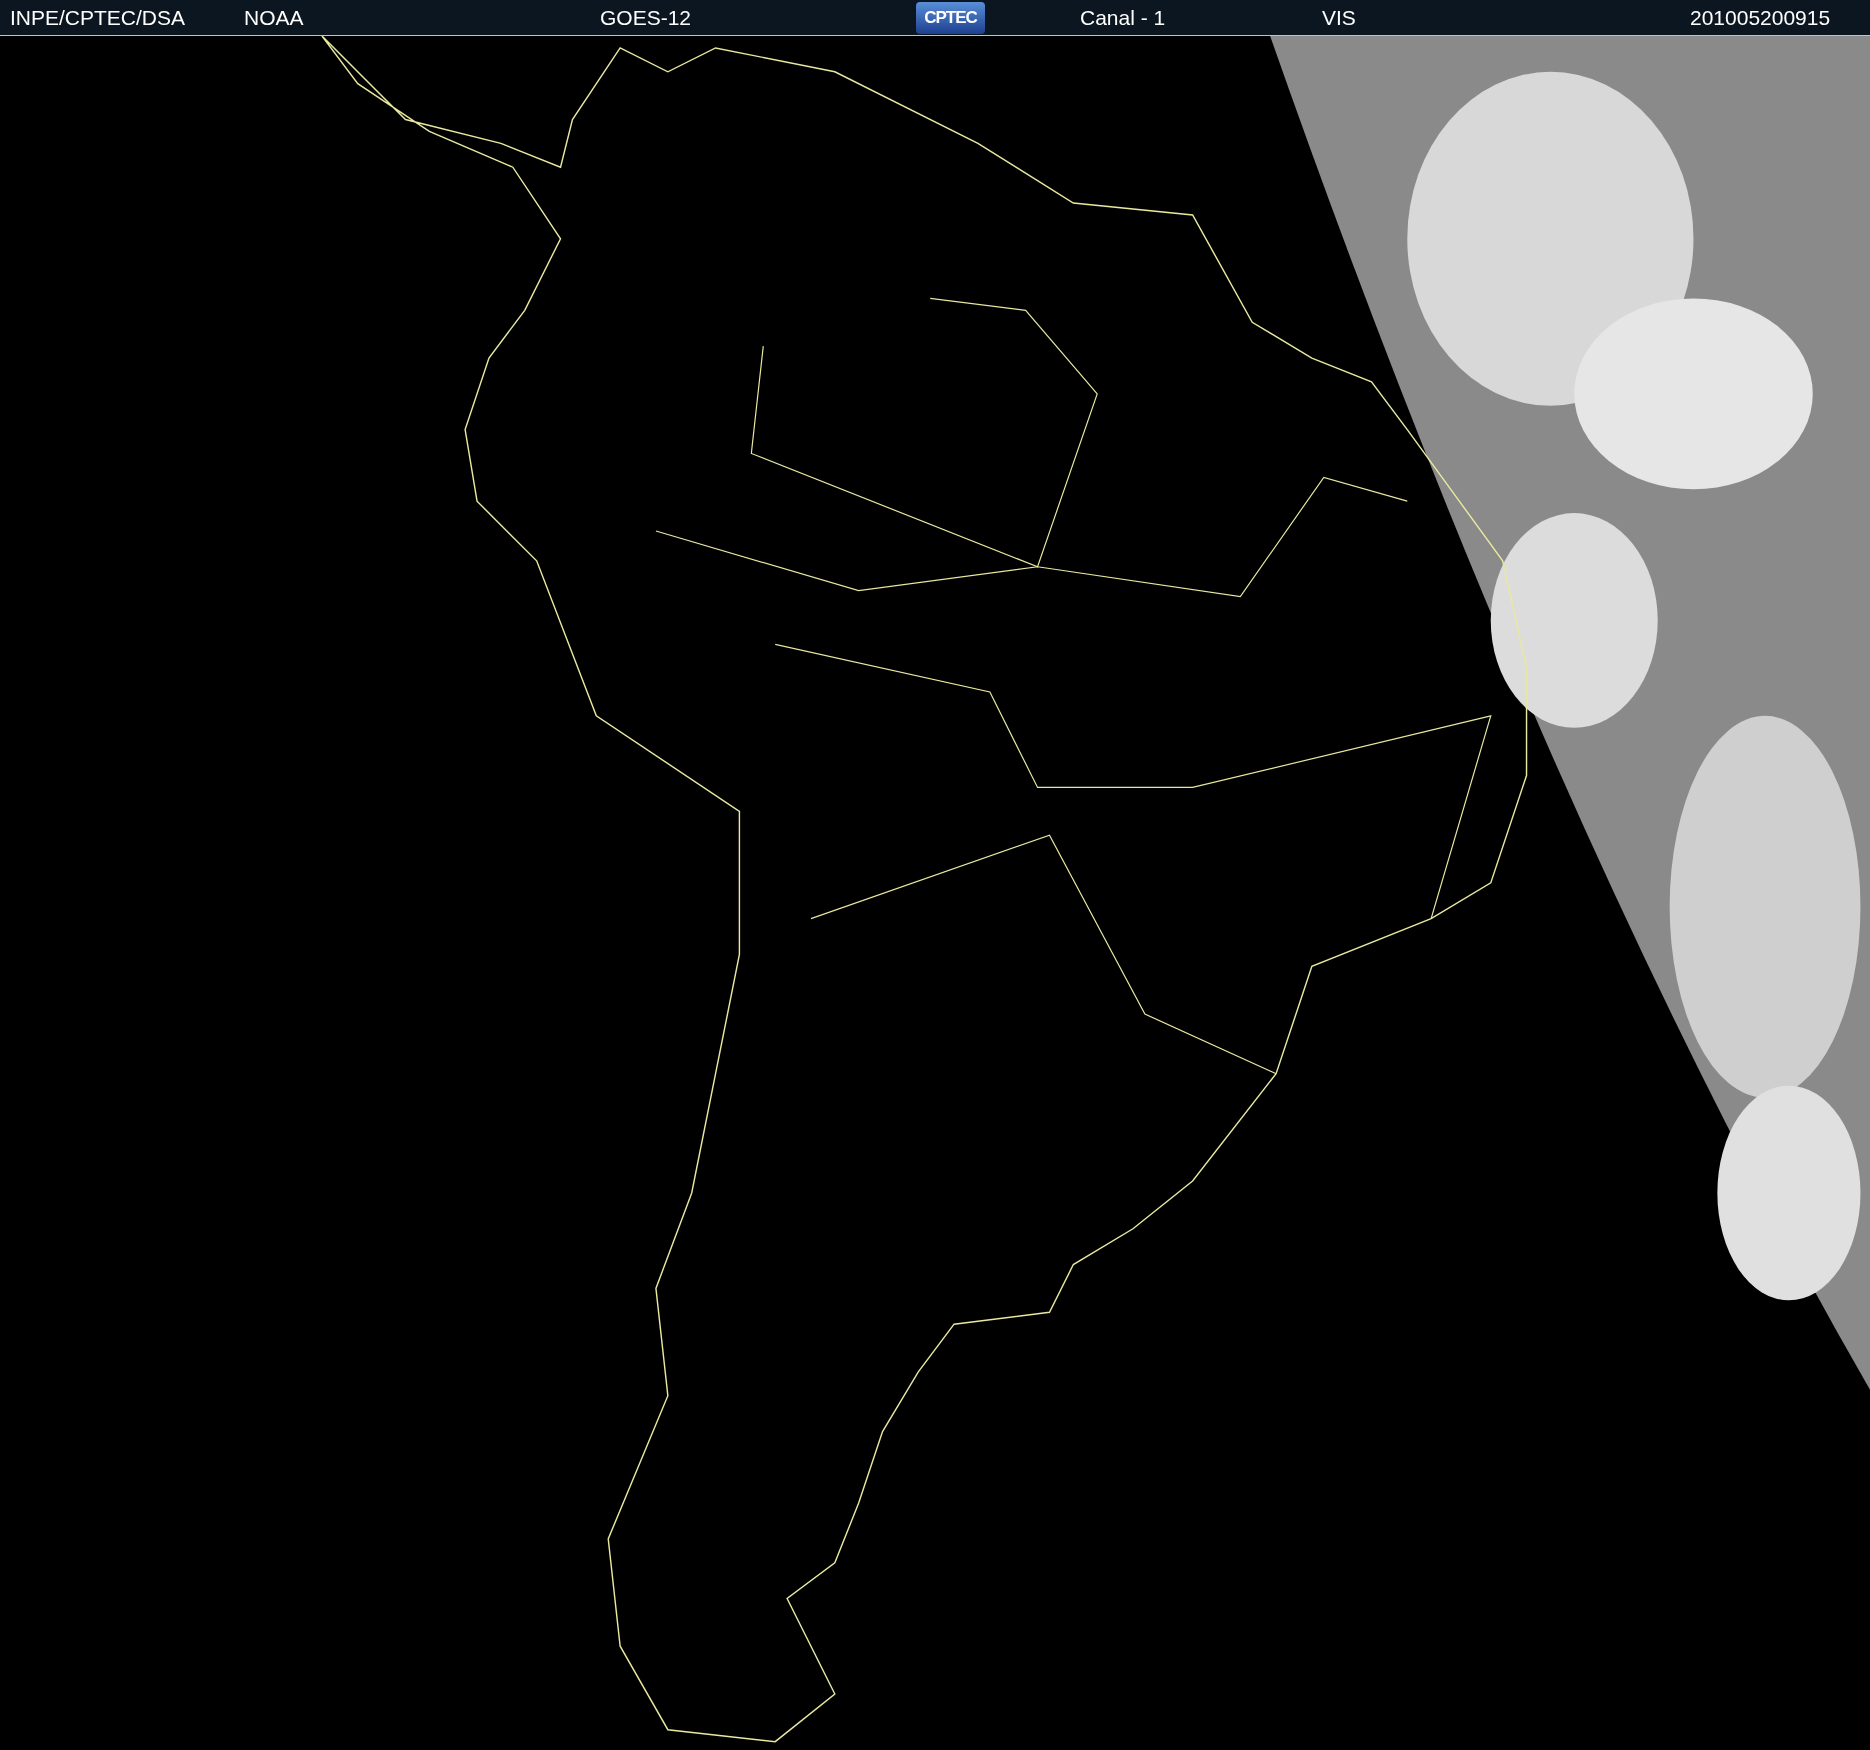 The width and height of the screenshot is (1870, 1750). Describe the element at coordinates (646, 17) in the screenshot. I see `header-label: GOES-12` at that location.